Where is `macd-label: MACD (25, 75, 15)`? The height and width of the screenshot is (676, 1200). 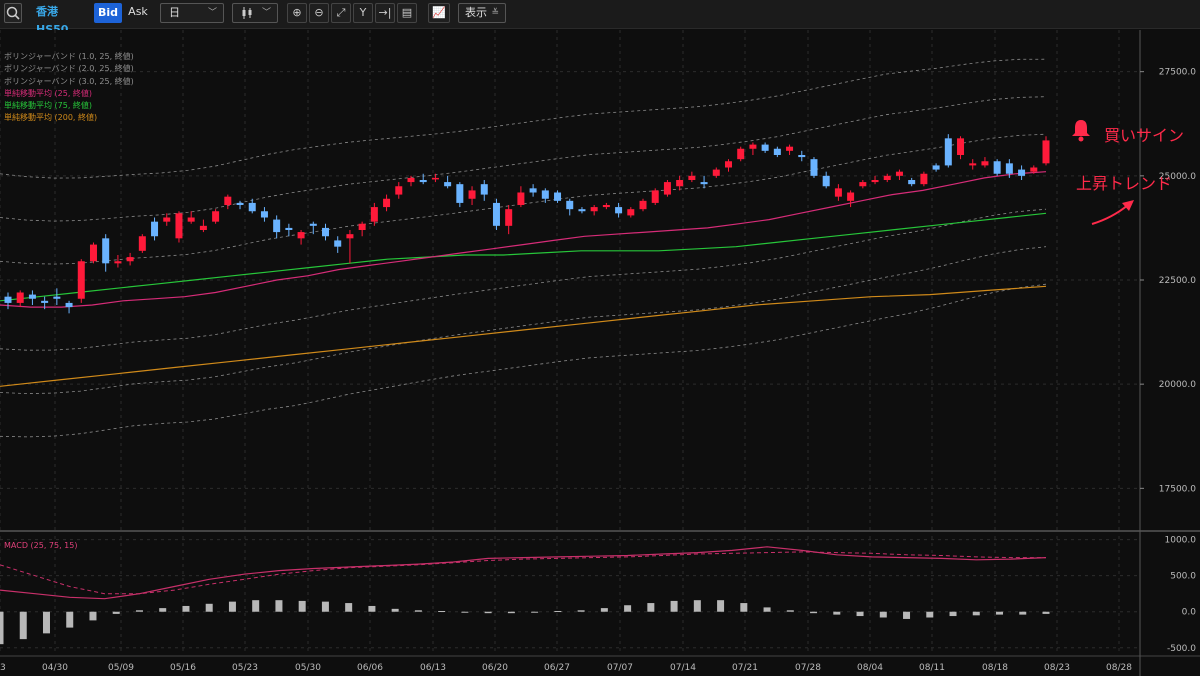 macd-label: MACD (25, 75, 15) is located at coordinates (41, 545).